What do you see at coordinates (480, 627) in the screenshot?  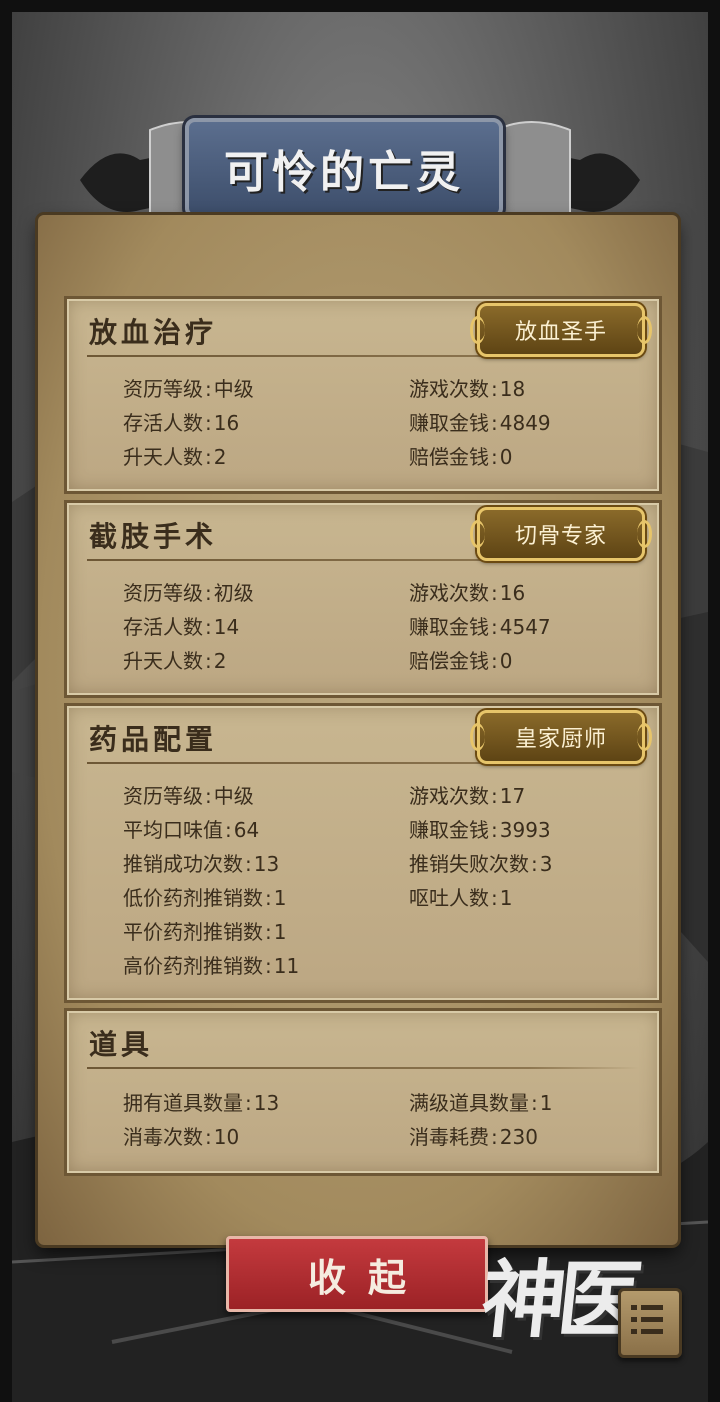 I see `stat-item: 赚取金钱:4547` at bounding box center [480, 627].